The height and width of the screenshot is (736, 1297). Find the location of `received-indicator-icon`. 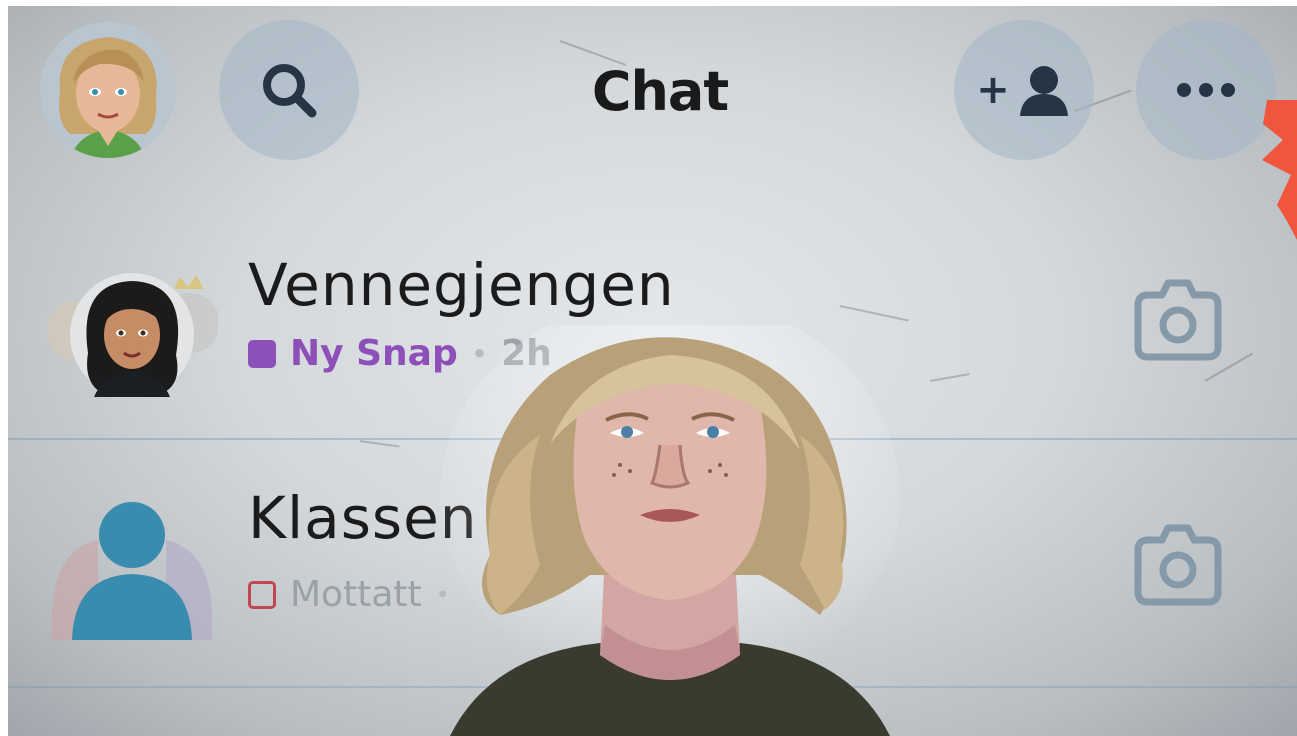

received-indicator-icon is located at coordinates (262, 594).